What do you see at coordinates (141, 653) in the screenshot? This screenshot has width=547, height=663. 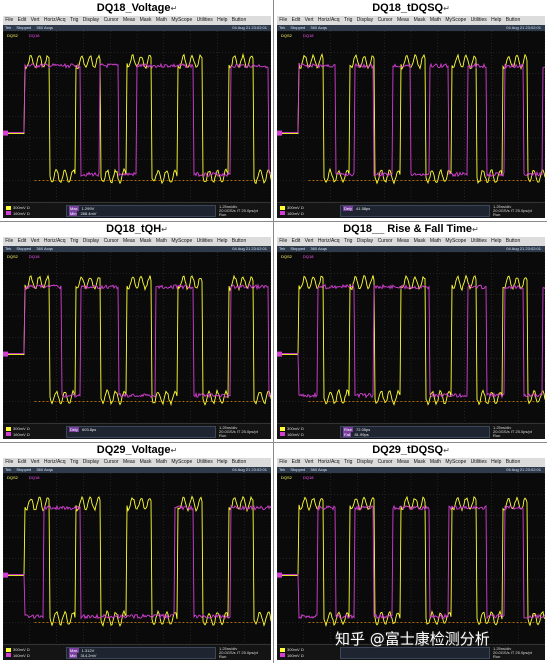 I see `measurement-readout: Max1.312VMin314.2mVHigh1.212VLow335.2mV` at bounding box center [141, 653].